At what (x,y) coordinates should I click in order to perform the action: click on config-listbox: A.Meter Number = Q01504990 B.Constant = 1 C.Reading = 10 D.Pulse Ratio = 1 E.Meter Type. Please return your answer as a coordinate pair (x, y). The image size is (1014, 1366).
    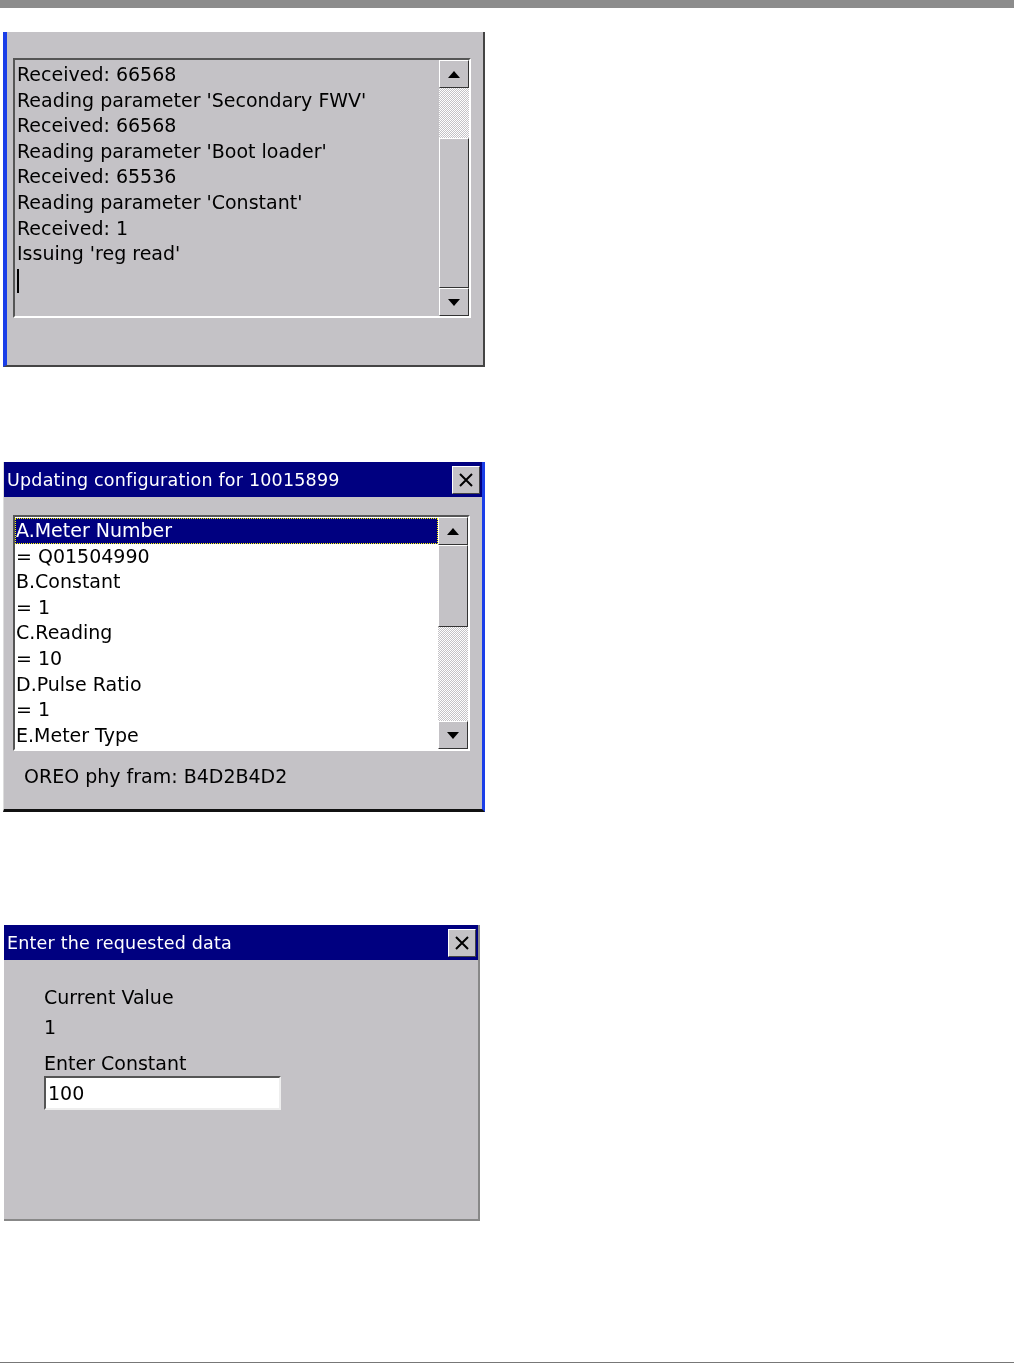
    Looking at the image, I should click on (241, 633).